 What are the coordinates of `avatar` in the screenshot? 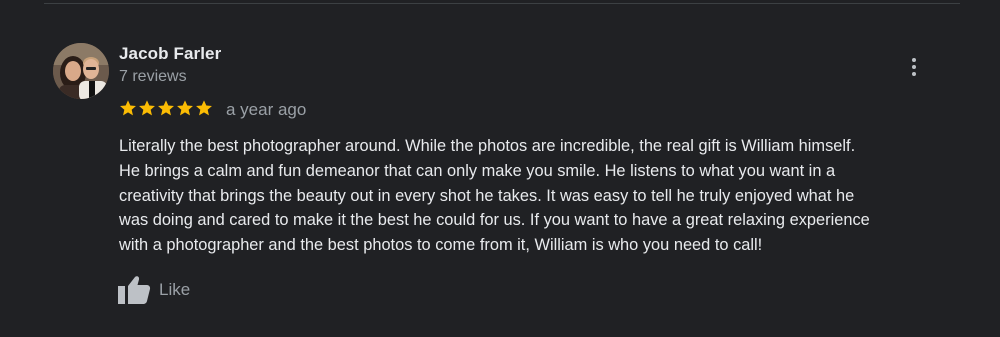 It's located at (81, 71).